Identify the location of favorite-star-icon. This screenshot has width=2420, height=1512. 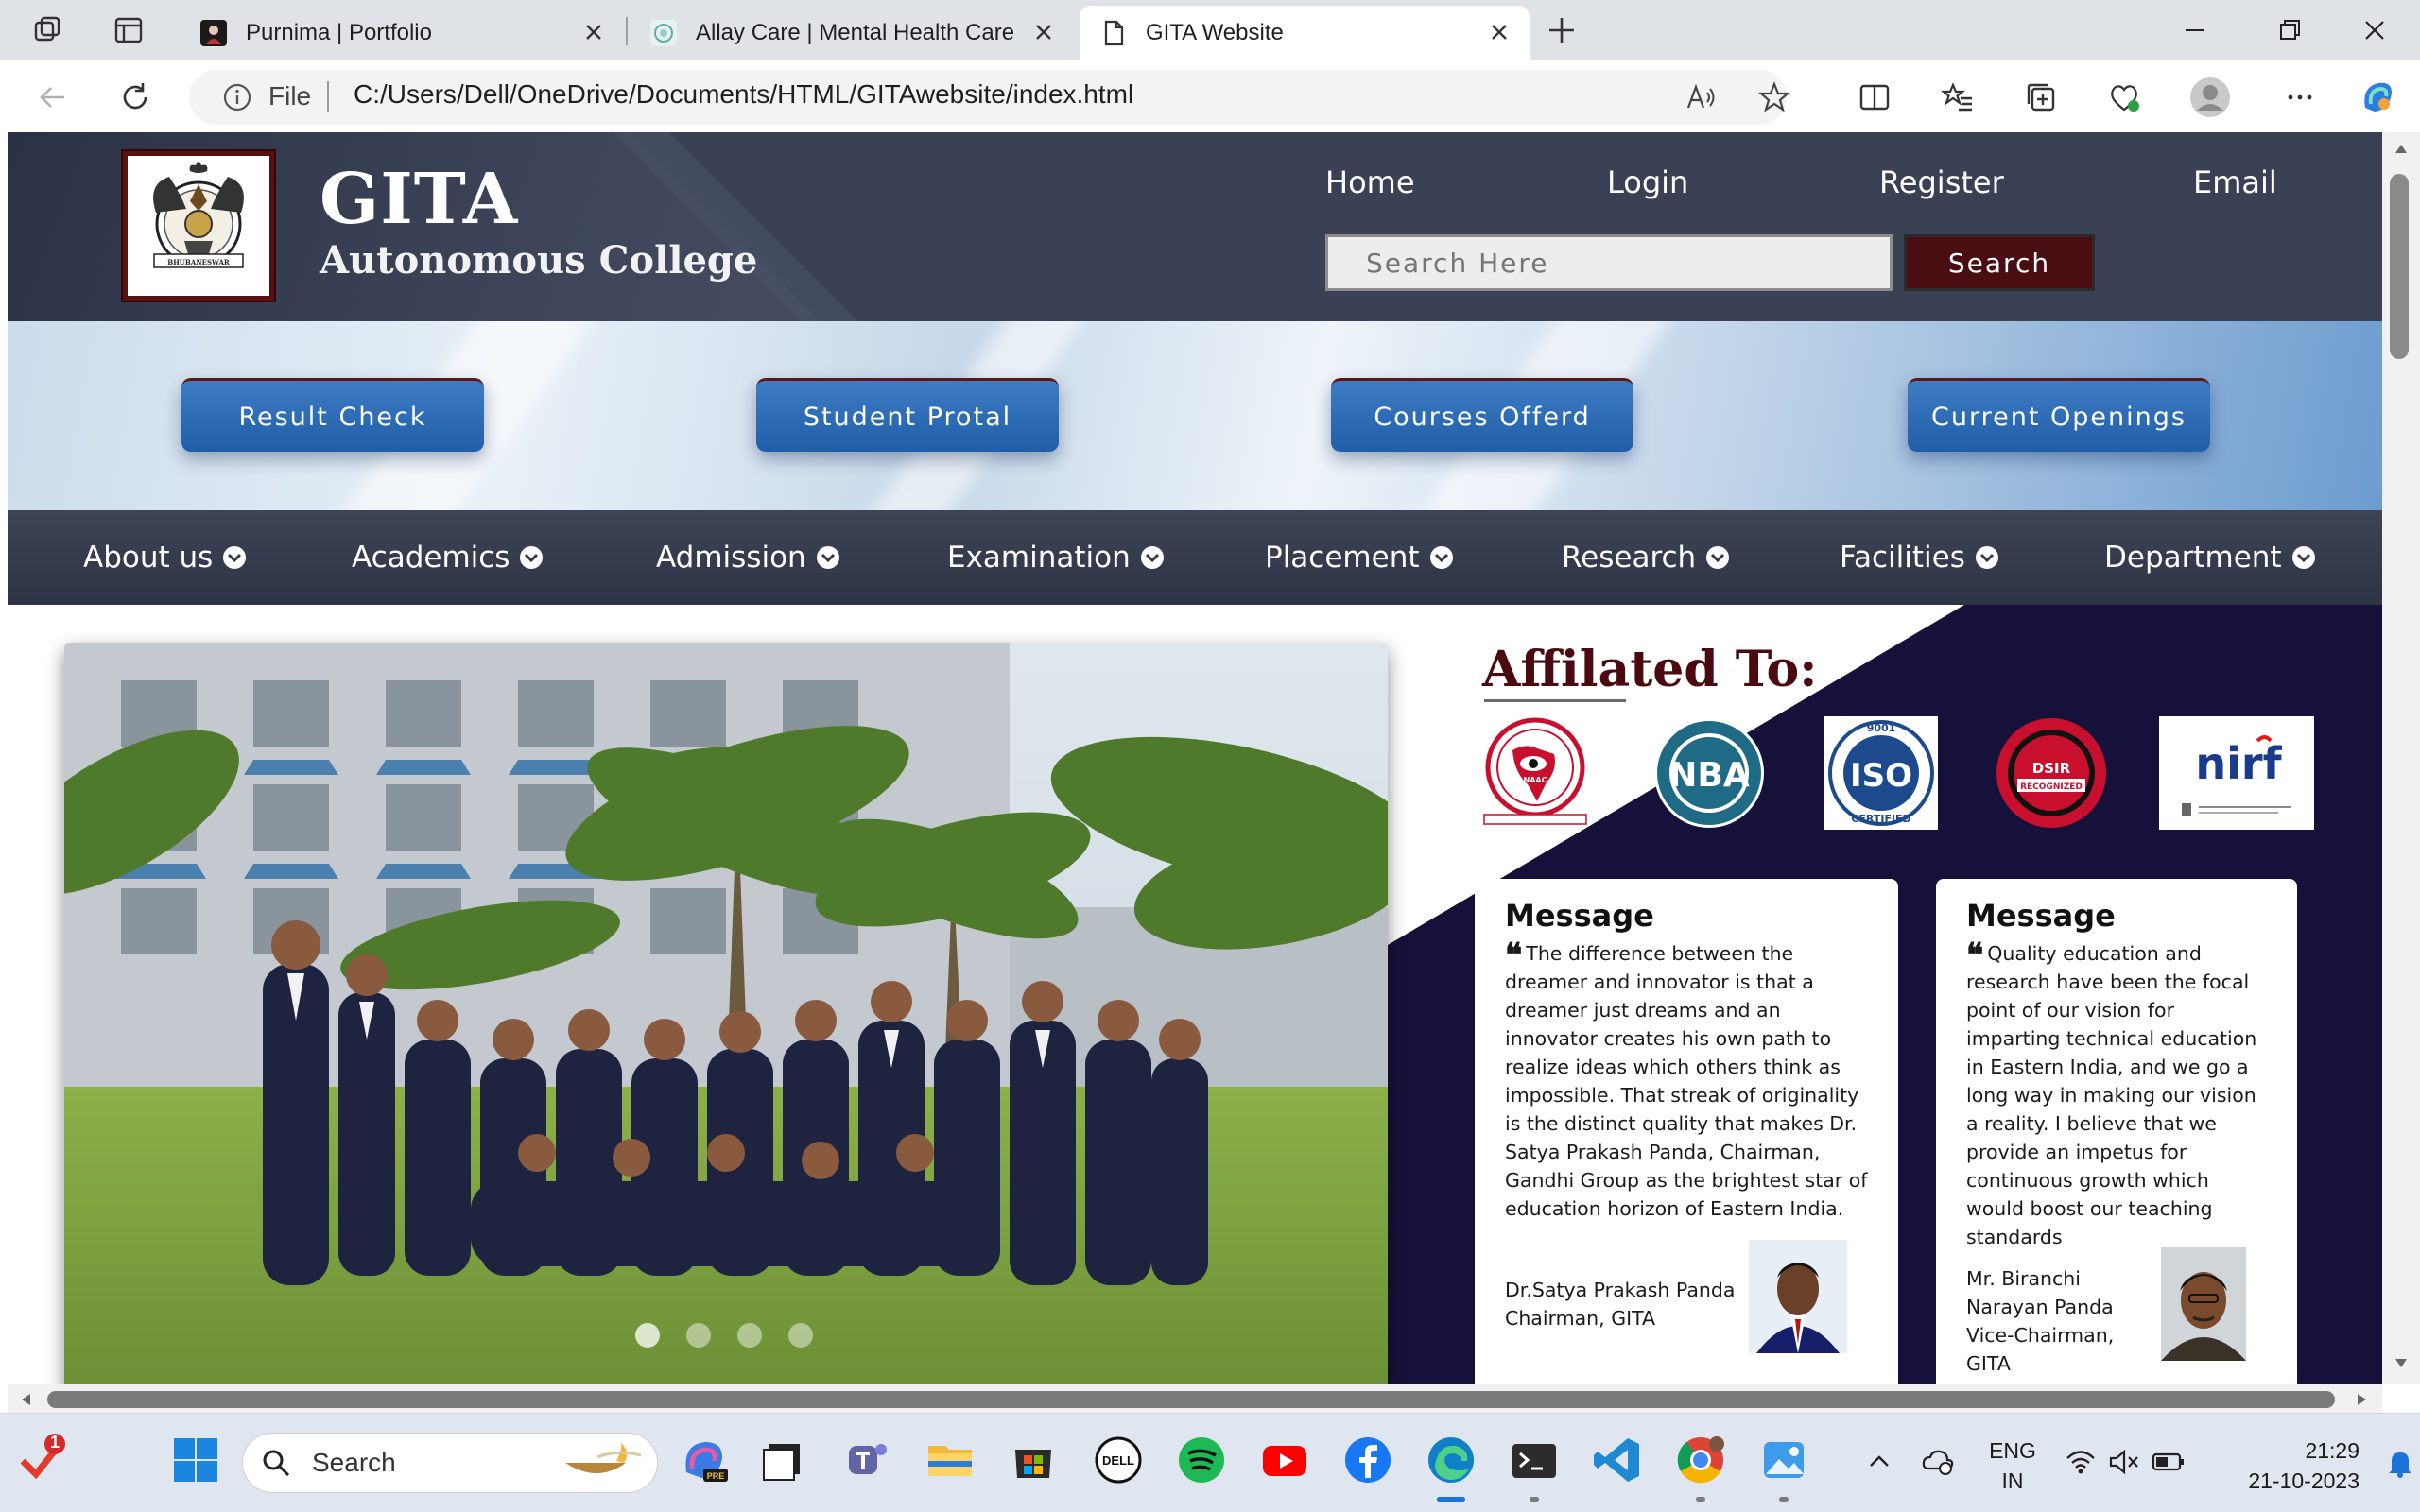
(1774, 97).